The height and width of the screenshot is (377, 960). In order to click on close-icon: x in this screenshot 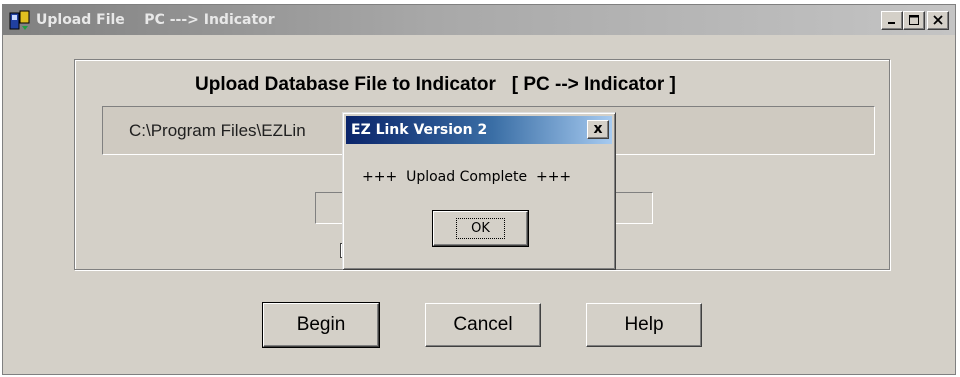, I will do `click(598, 129)`.